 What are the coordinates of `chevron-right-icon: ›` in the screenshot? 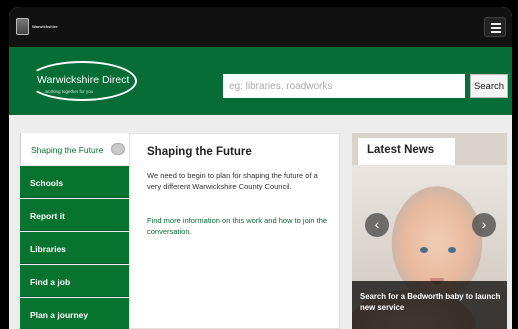 It's located at (484, 225).